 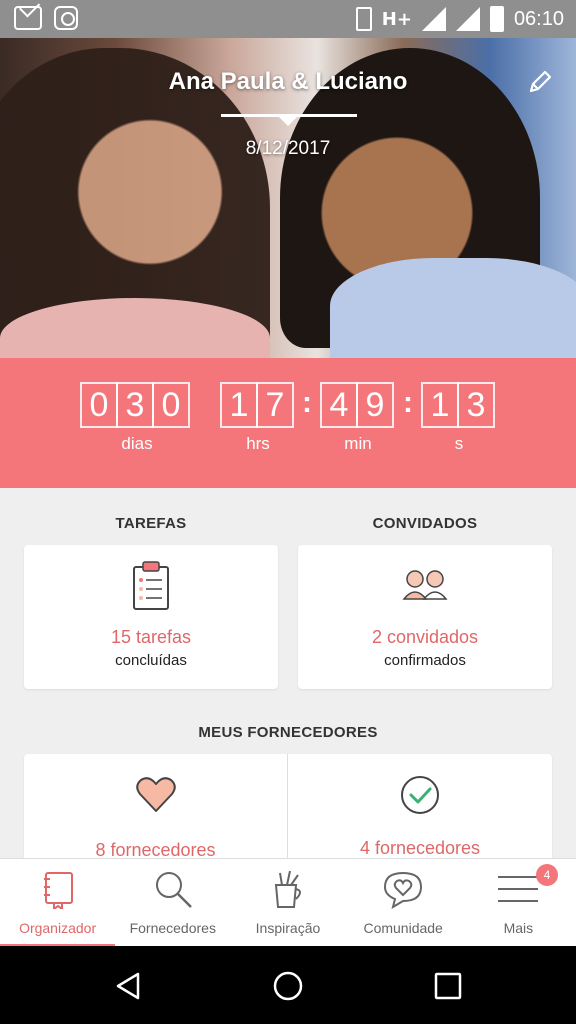 I want to click on notebook-icon, so click(x=58, y=890).